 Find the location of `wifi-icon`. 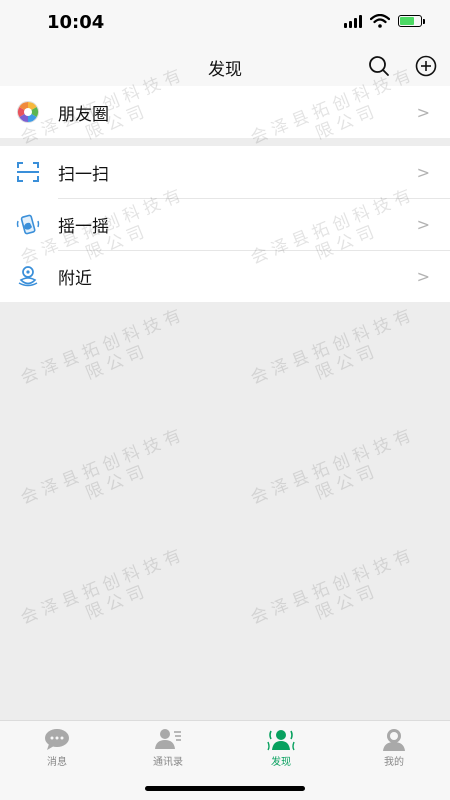

wifi-icon is located at coordinates (380, 21).